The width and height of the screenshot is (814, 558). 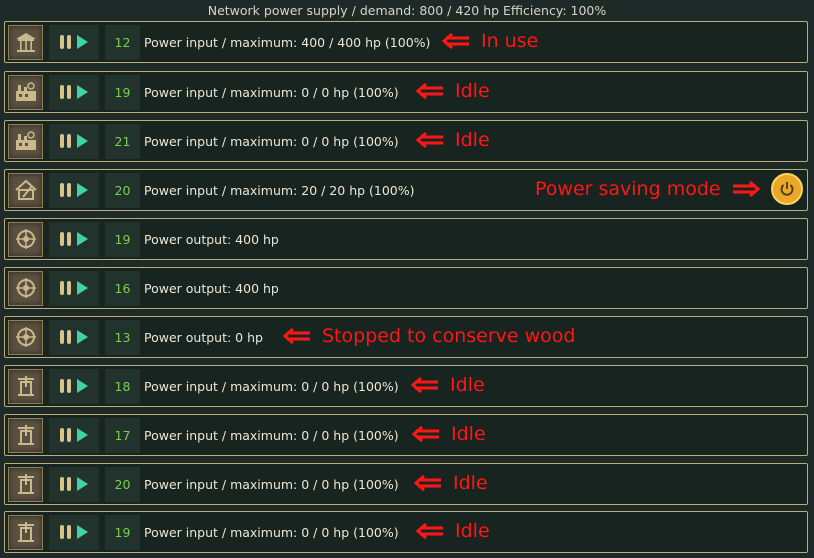 I want to click on power-status-text: Power input / maximum: 20 / 20 hp (100%), so click(x=279, y=190).